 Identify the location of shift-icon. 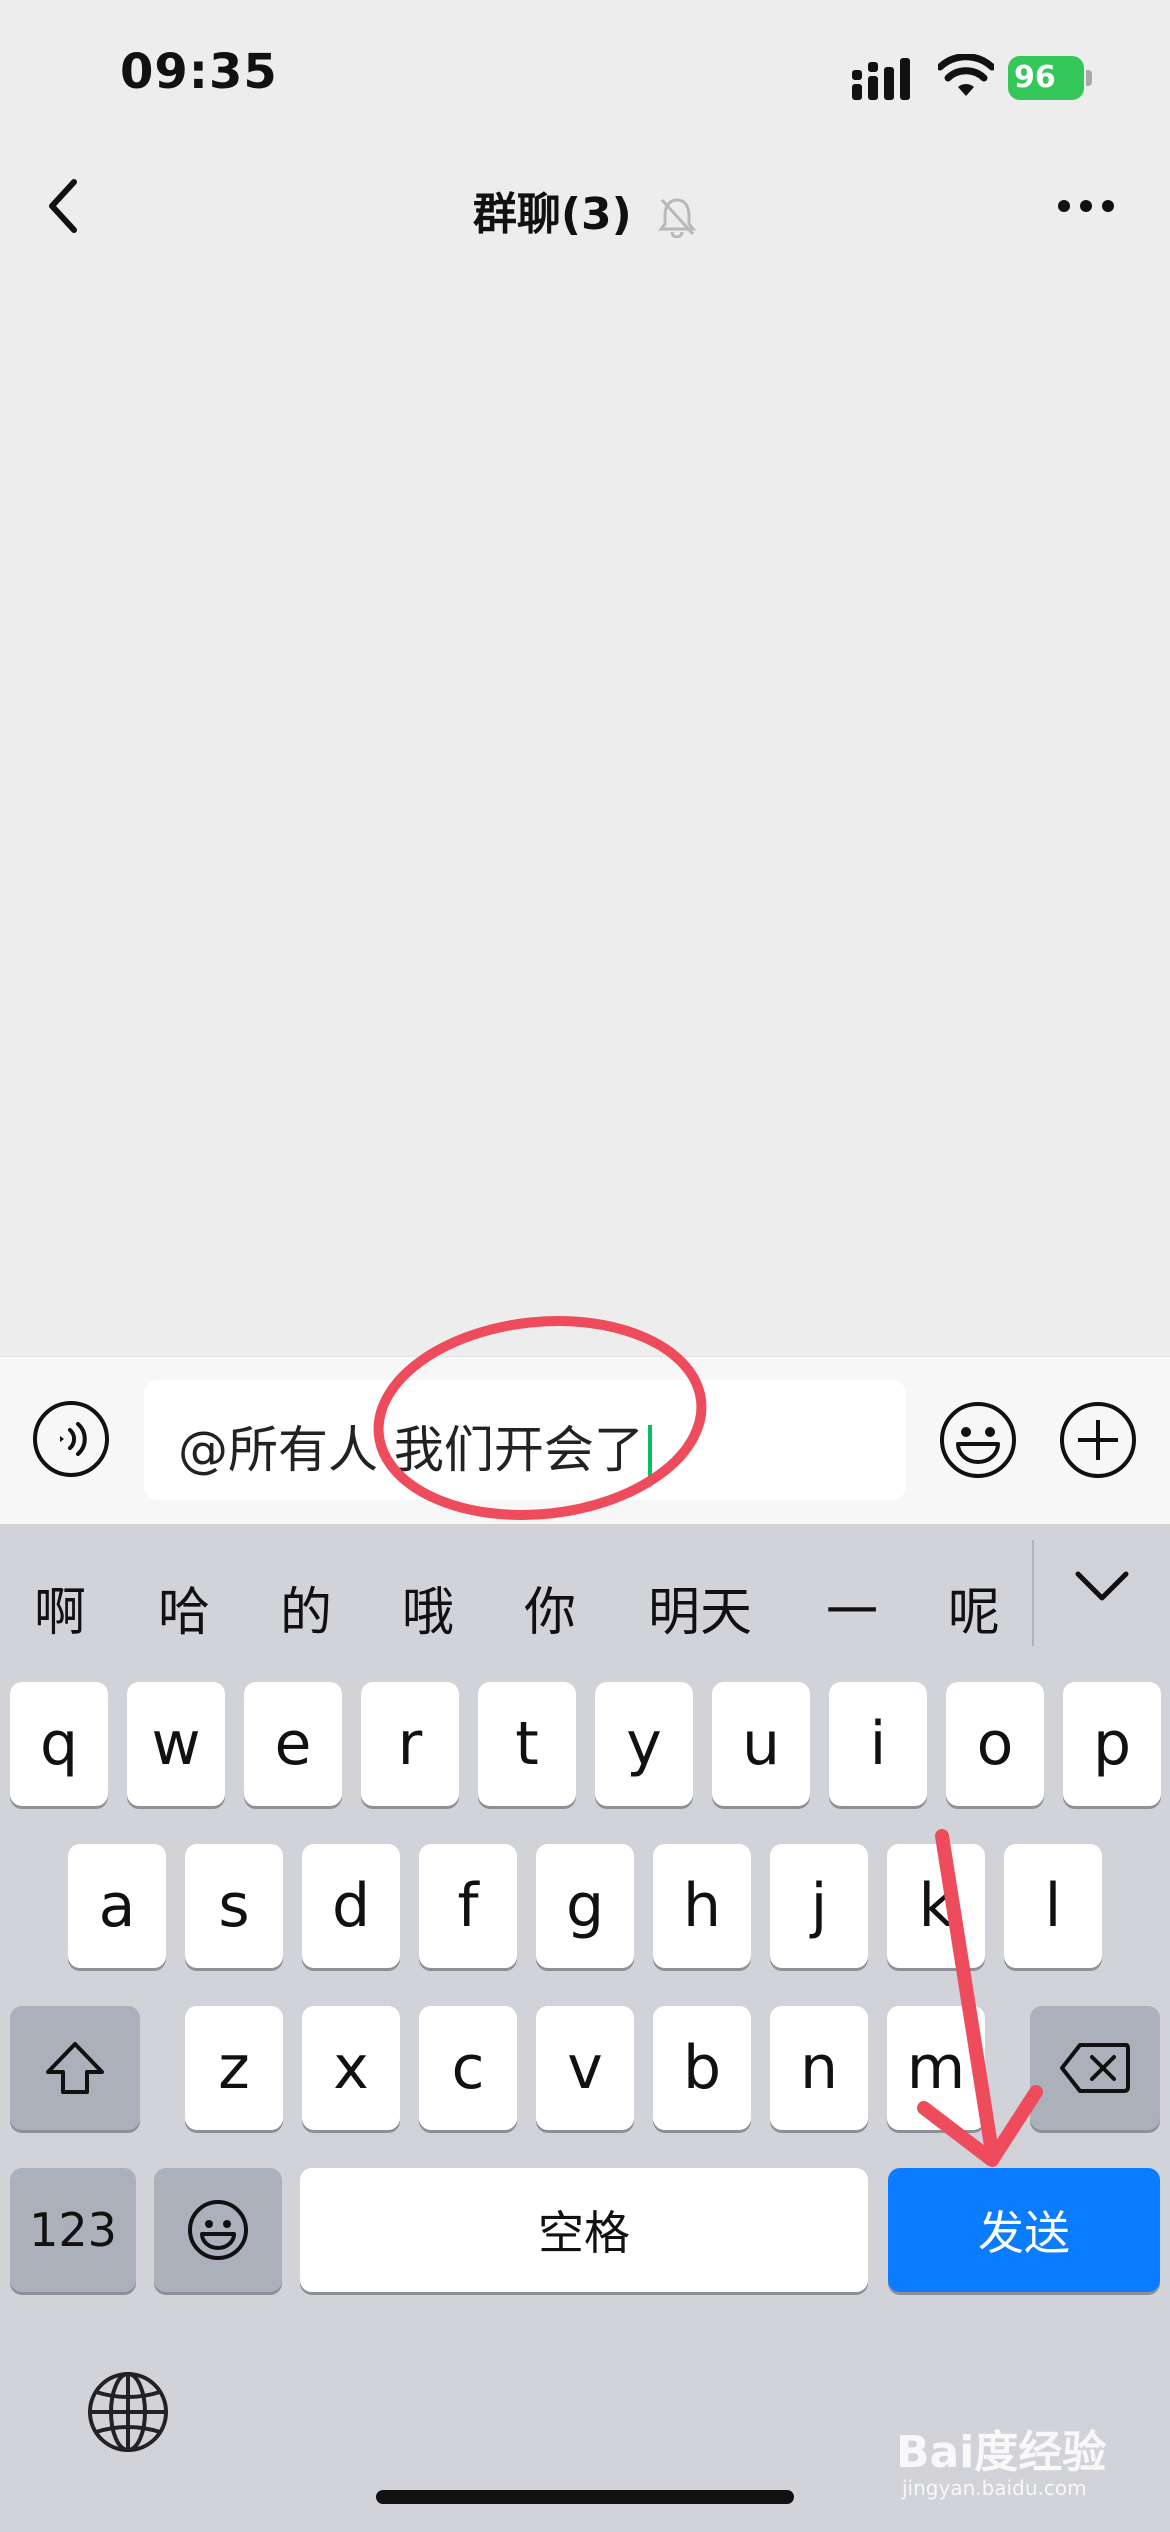
(75, 2068).